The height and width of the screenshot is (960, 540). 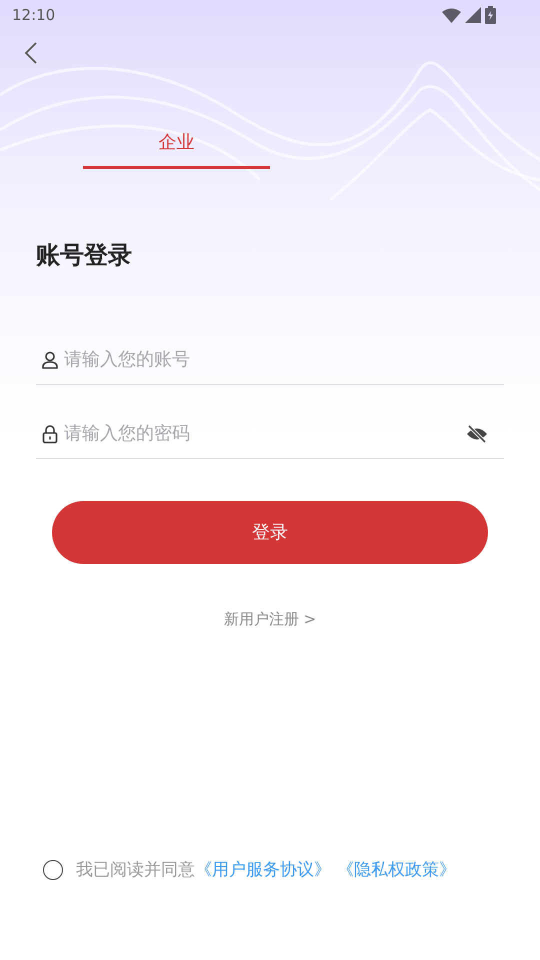 I want to click on back-icon, so click(x=31, y=53).